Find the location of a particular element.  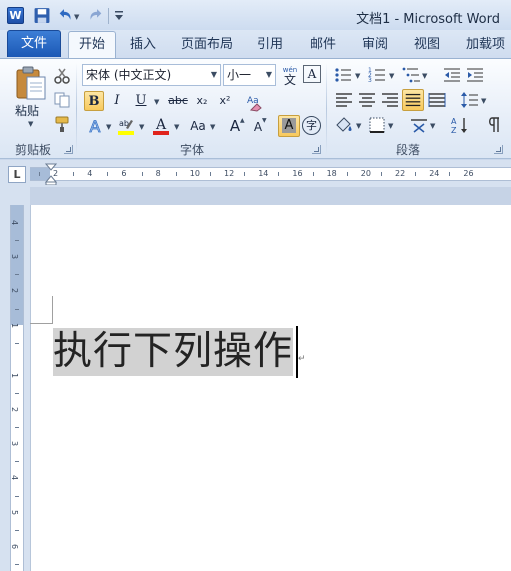

character-shading-button: A is located at coordinates (289, 126).